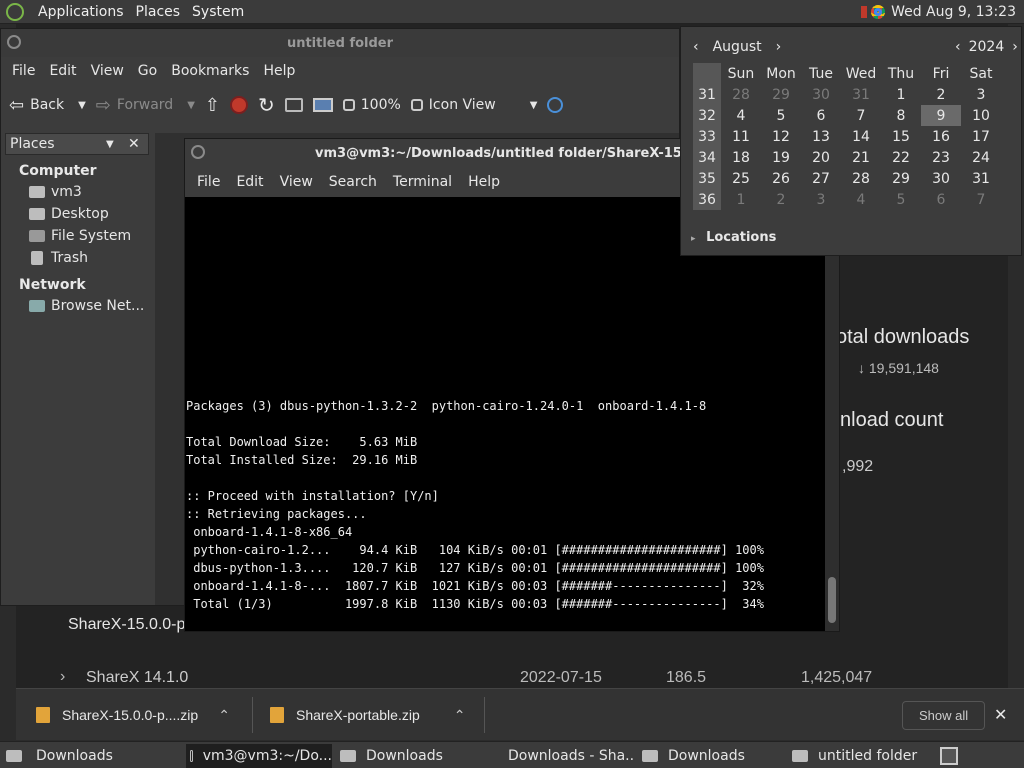 Image resolution: width=1024 pixels, height=768 pixels. Describe the element at coordinates (981, 157) in the screenshot. I see `calendar-day: 24` at that location.